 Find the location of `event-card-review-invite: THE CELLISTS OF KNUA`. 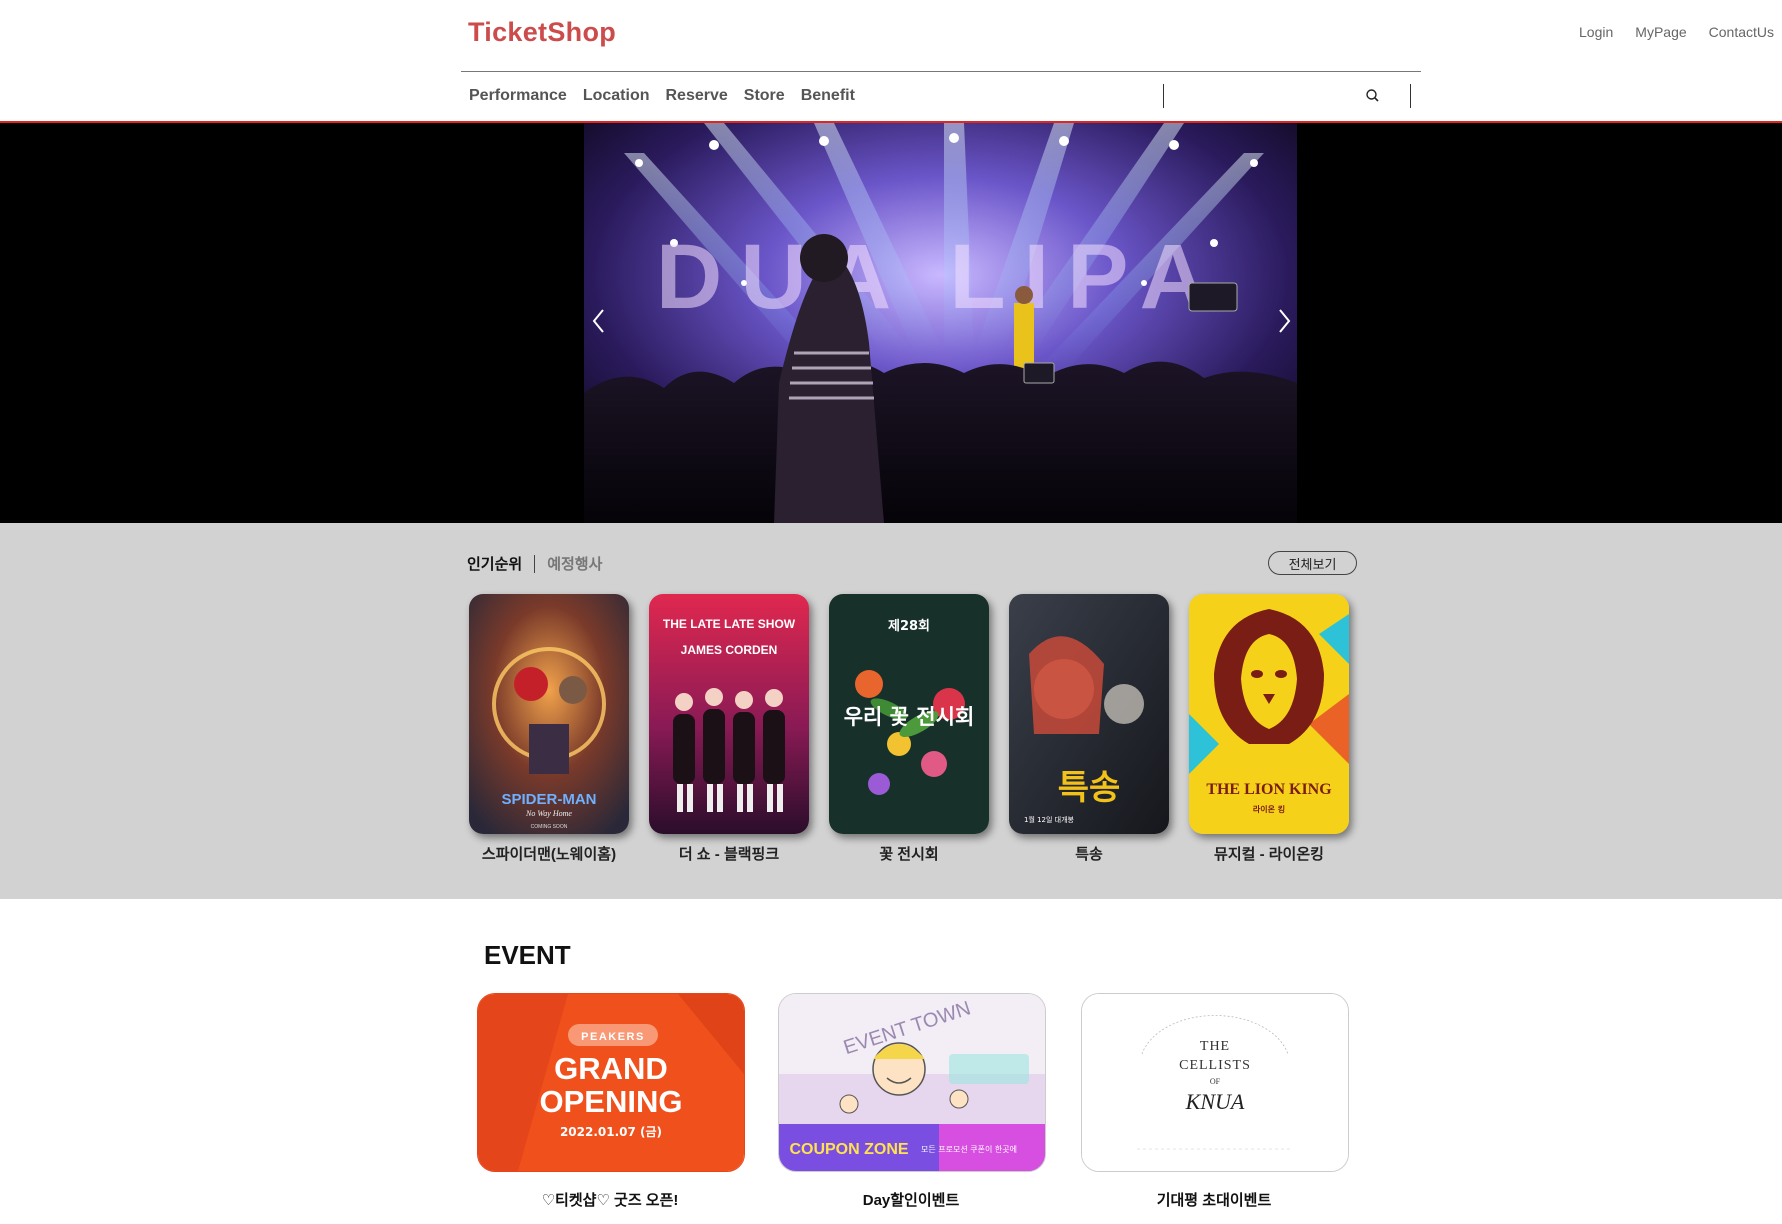

event-card-review-invite: THE CELLISTS OF KNUA is located at coordinates (1215, 1082).